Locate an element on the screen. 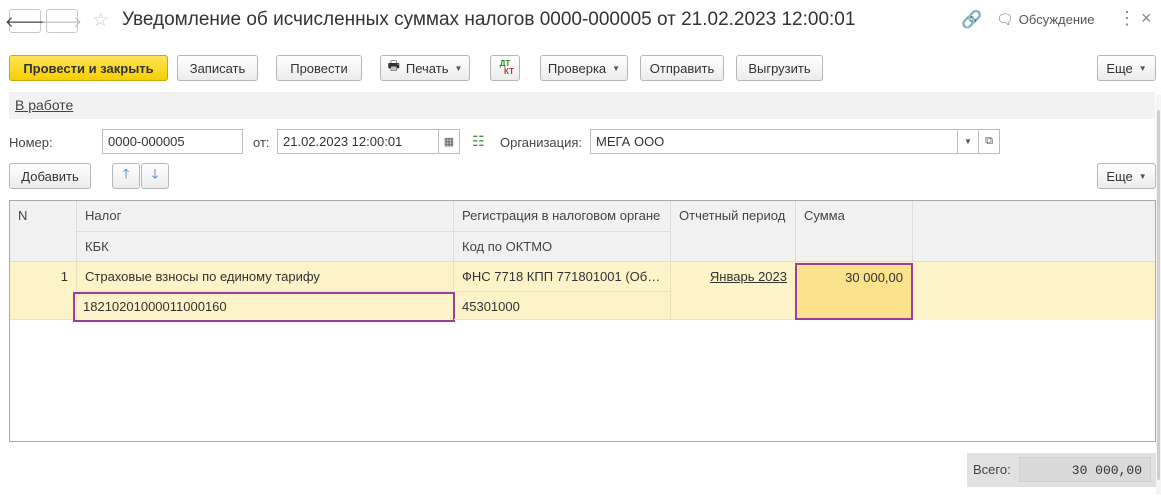  number-input: 0000-000005 is located at coordinates (172, 141).